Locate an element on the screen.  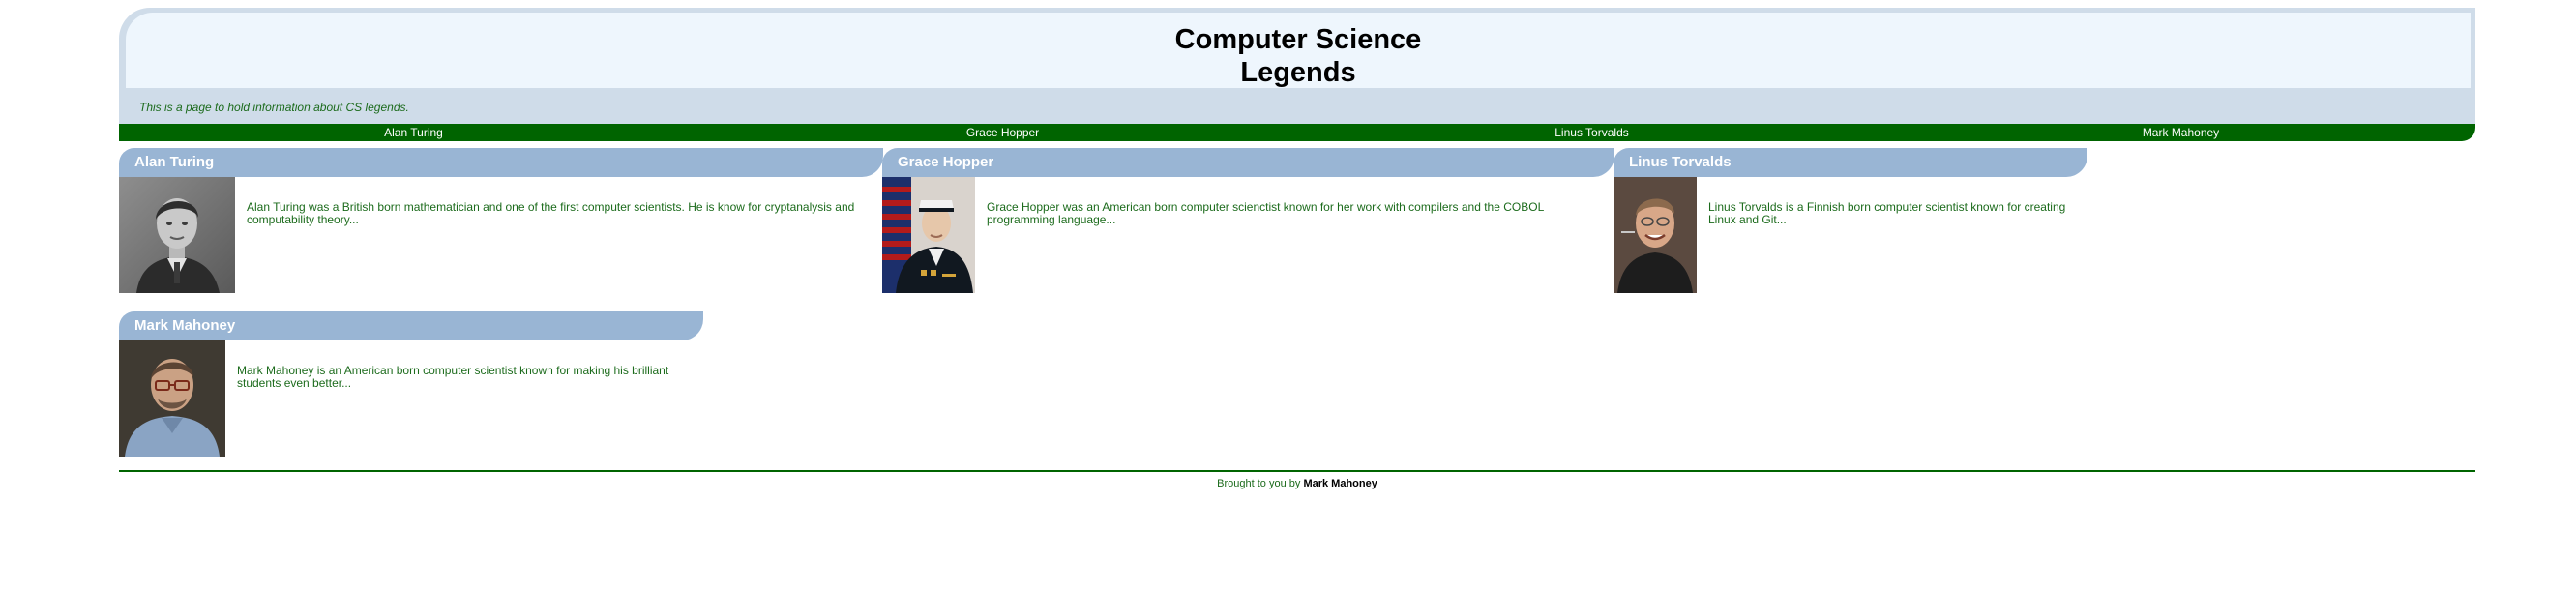
title-box: Computer Science Legends is located at coordinates (1299, 50).